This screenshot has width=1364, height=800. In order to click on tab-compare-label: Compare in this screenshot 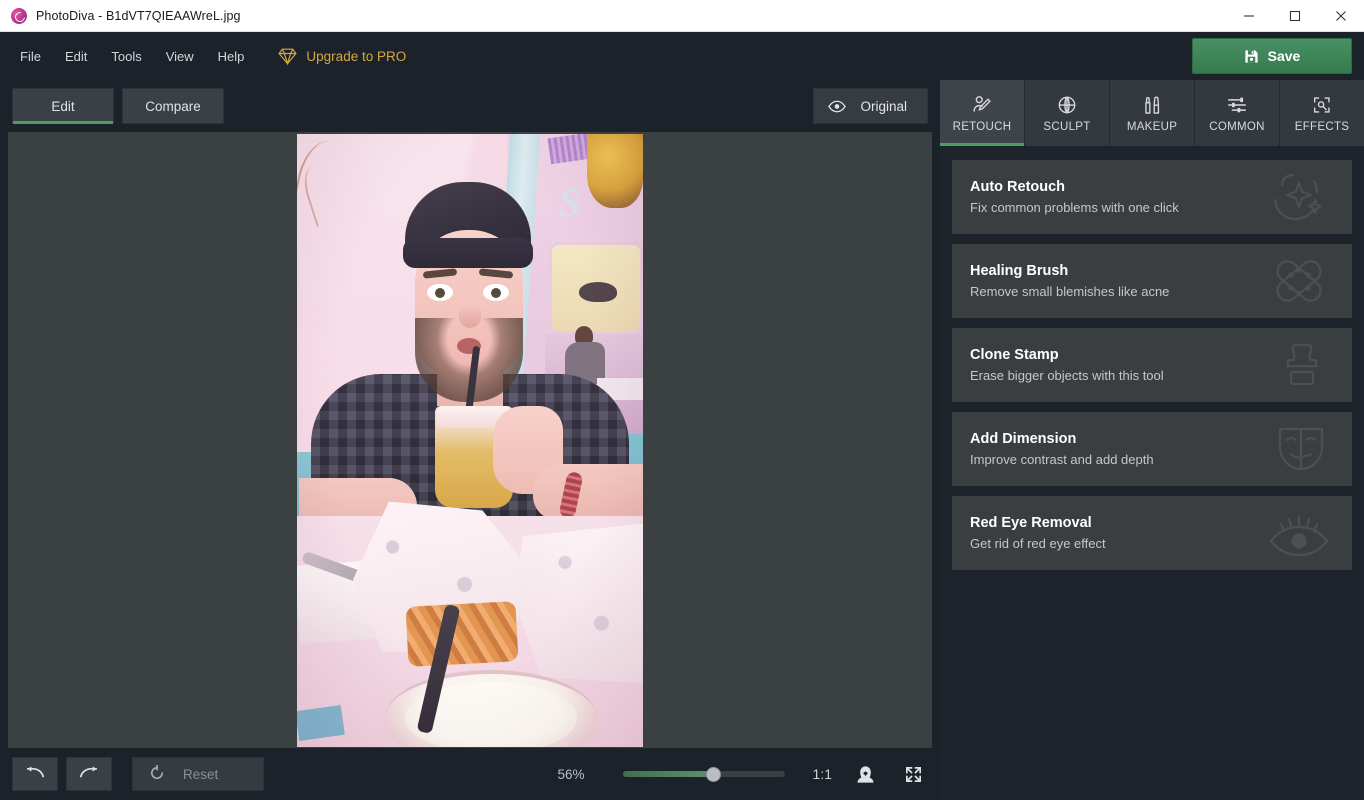, I will do `click(173, 106)`.